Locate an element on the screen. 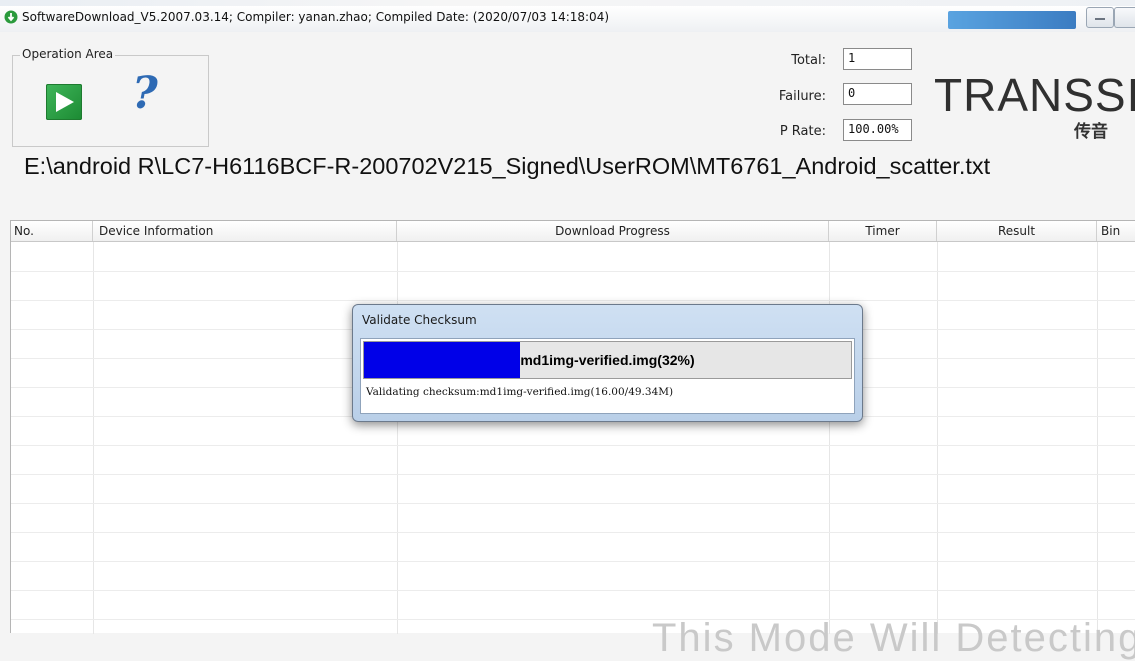  watermark-text: This Mode Will Detecting D is located at coordinates (893, 638).